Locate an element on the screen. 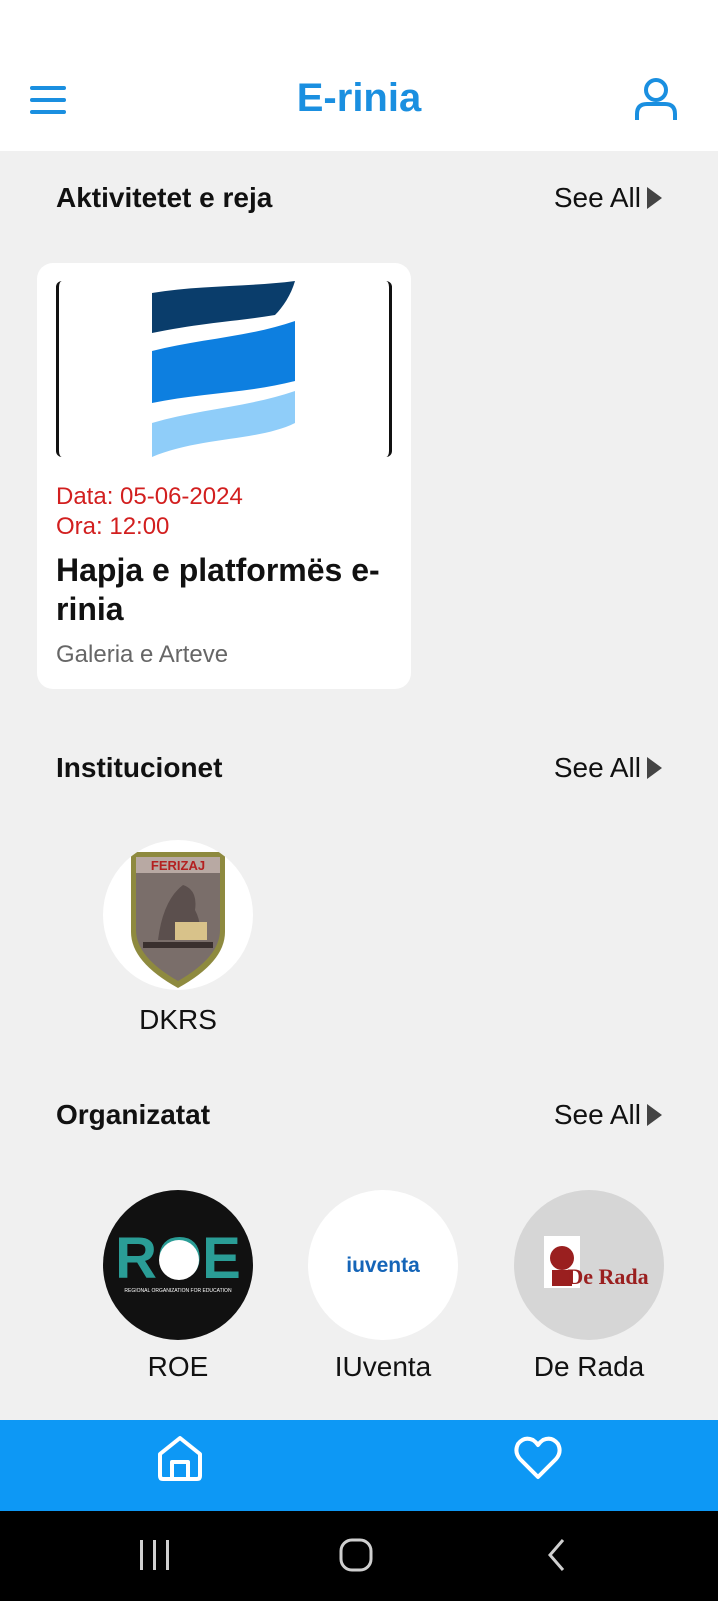  organization-logo-text: iuventa is located at coordinates (383, 1265).